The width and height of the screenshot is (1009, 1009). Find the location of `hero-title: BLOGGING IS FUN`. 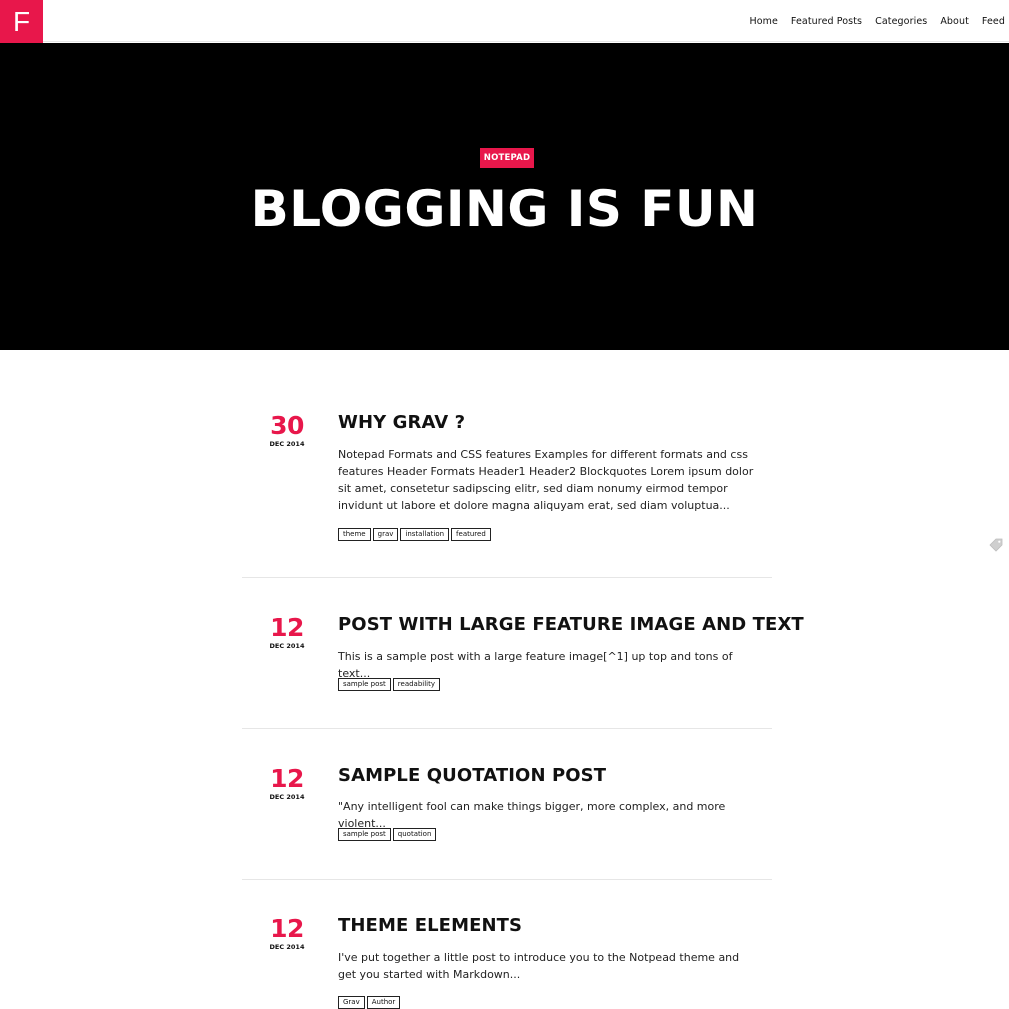

hero-title: BLOGGING IS FUN is located at coordinates (504, 209).